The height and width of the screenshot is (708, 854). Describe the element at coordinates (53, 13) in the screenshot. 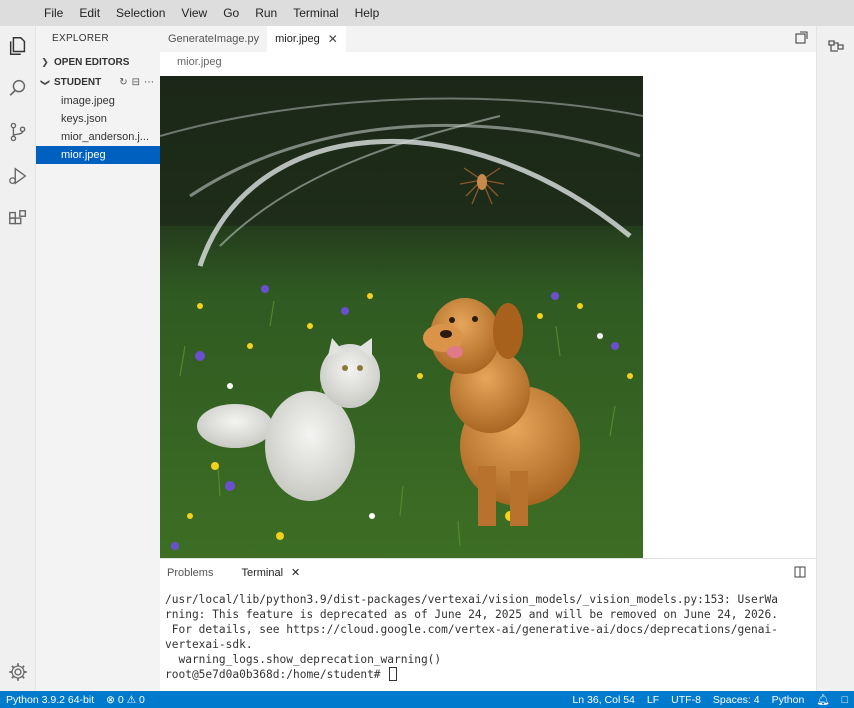

I see `menu-file: File` at that location.